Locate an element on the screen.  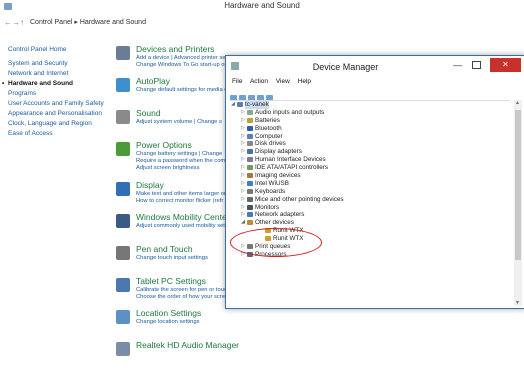
tree-node: ▷ Display adapters is located at coordinates (370, 152).